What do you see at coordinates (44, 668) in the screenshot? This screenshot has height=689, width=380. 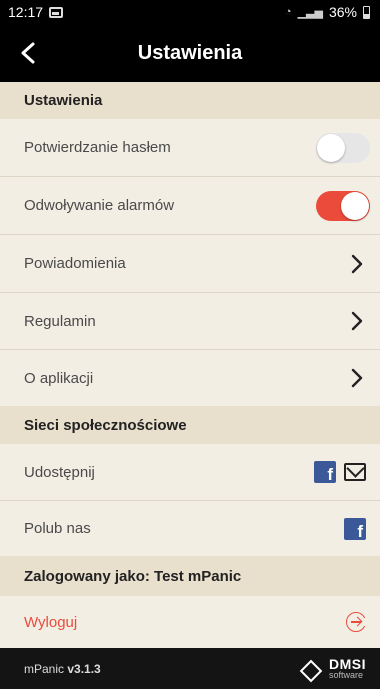 I see `app-name: mPanic` at bounding box center [44, 668].